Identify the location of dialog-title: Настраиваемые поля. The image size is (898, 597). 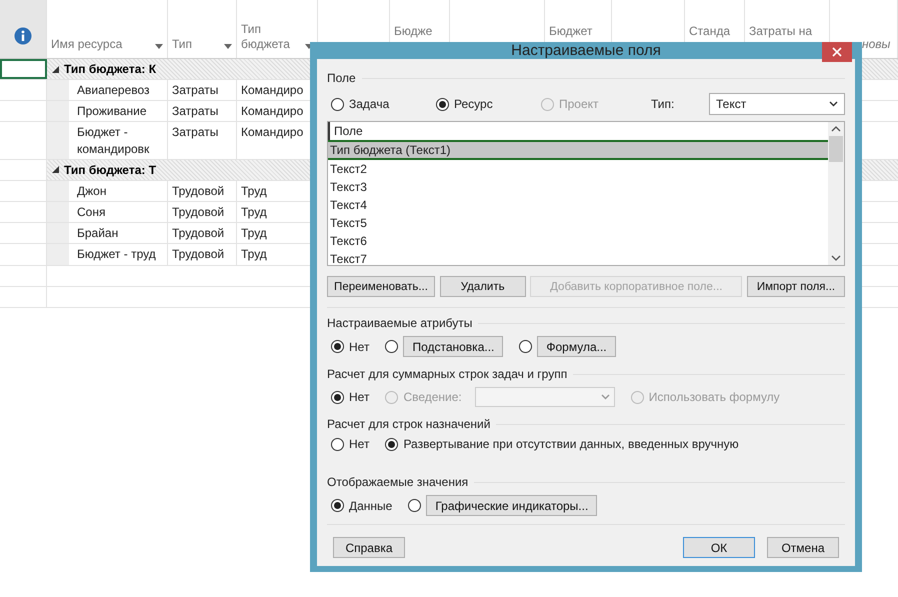
(586, 50).